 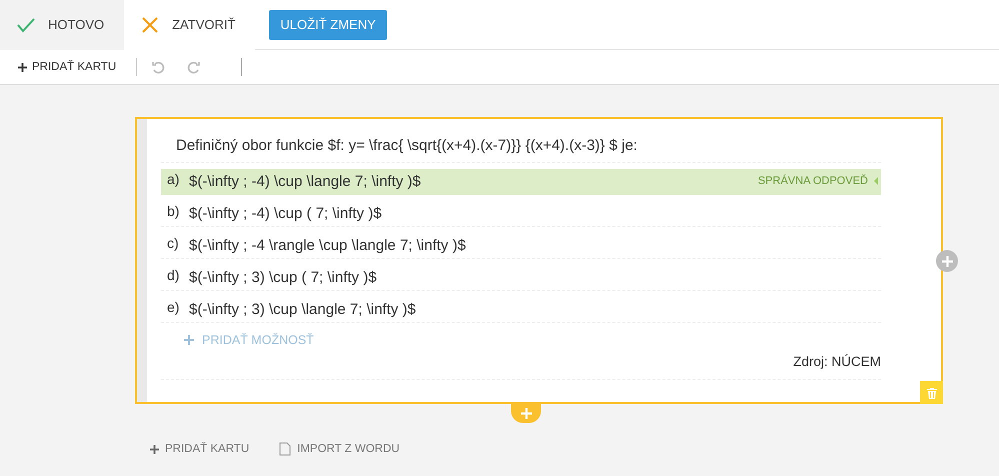 I want to click on answer-option: a) $(-\infty ; -4) \cup \langle 7; \infty )$ SPRÁVNA ODPOVEĎ, so click(x=521, y=182).